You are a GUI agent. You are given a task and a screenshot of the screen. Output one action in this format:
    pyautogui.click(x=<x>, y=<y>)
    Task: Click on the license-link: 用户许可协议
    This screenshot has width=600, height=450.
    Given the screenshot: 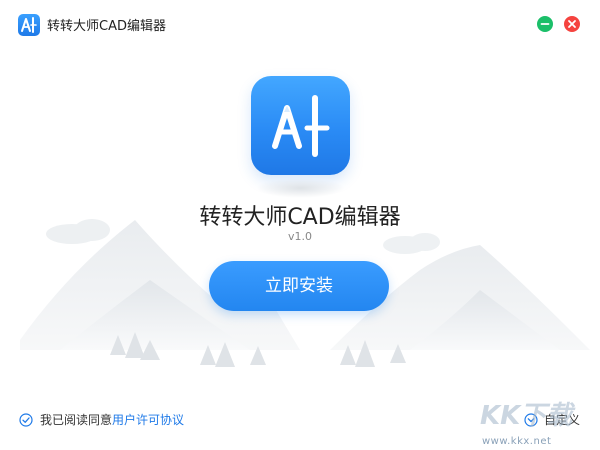 What is the action you would take?
    pyautogui.click(x=148, y=420)
    